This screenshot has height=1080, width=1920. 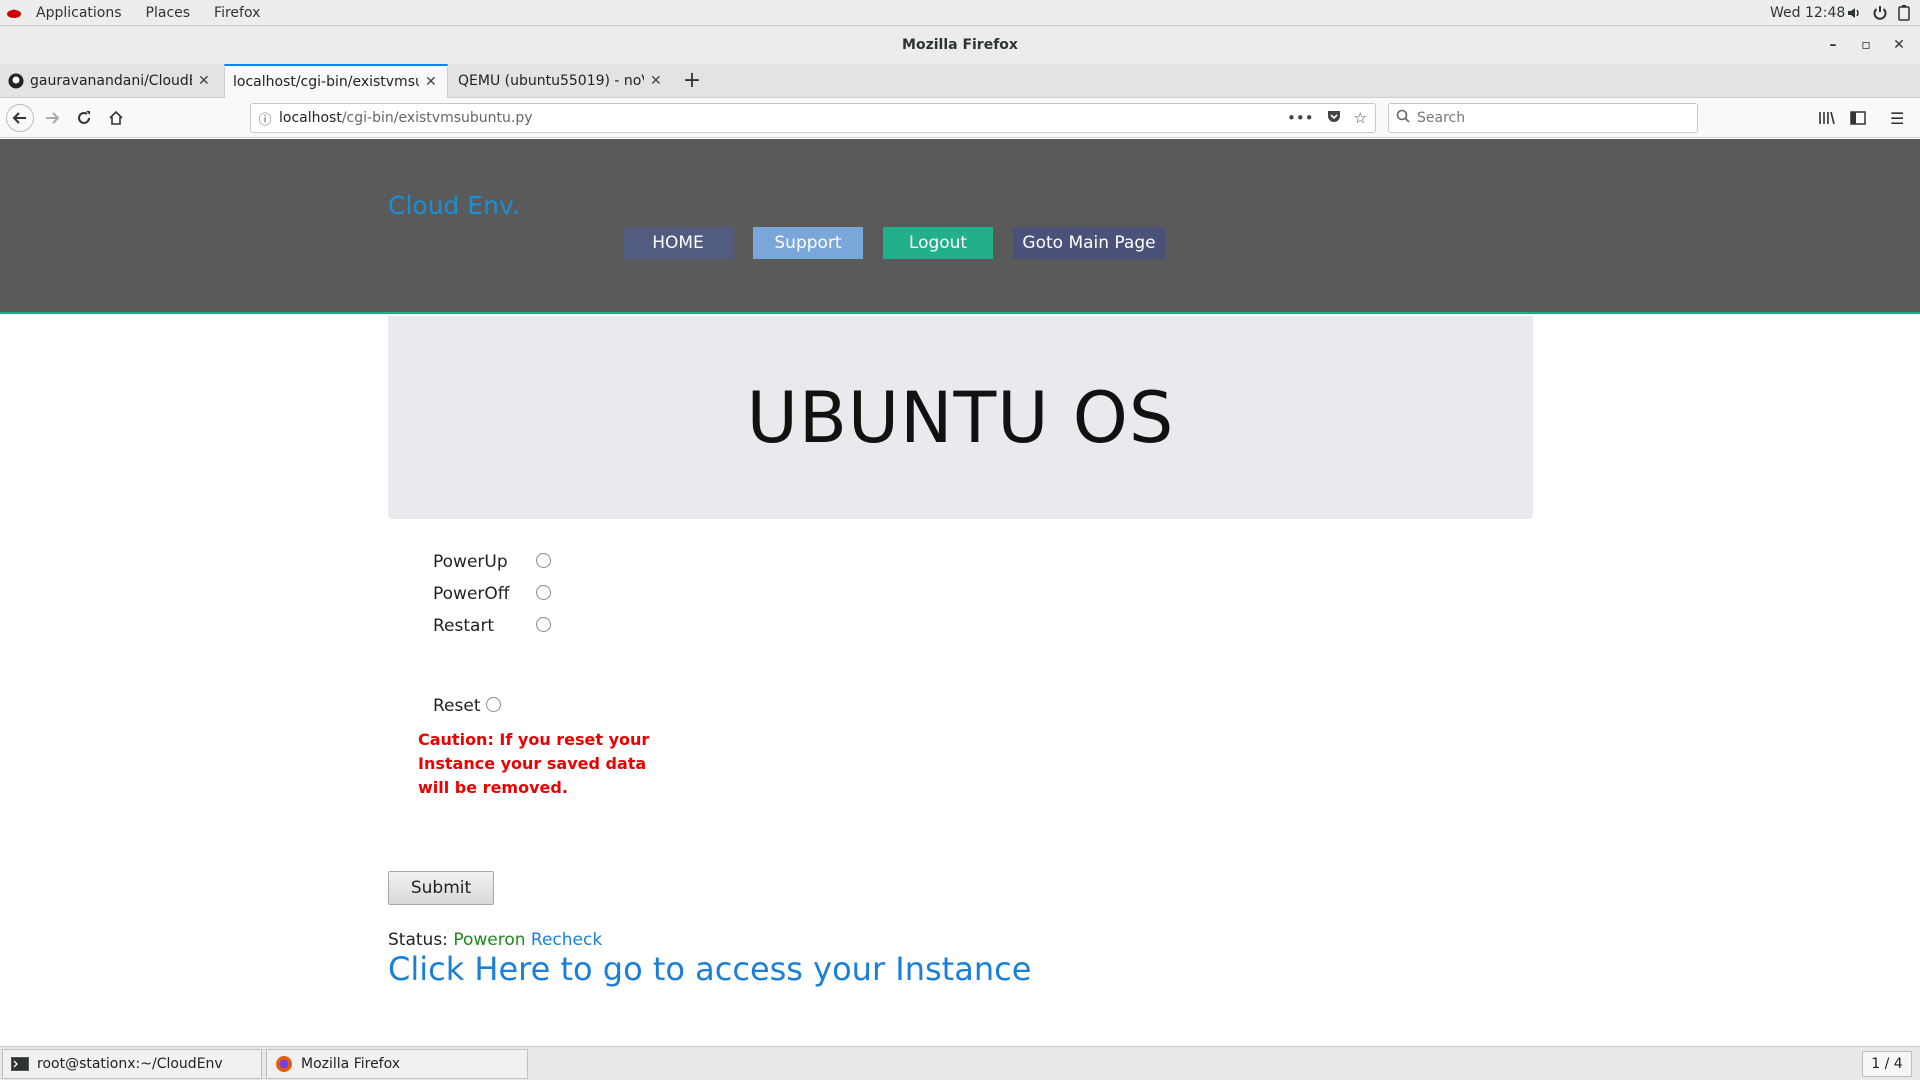 I want to click on access-instance-link: Click Here to go to access your Instance, so click(x=709, y=969).